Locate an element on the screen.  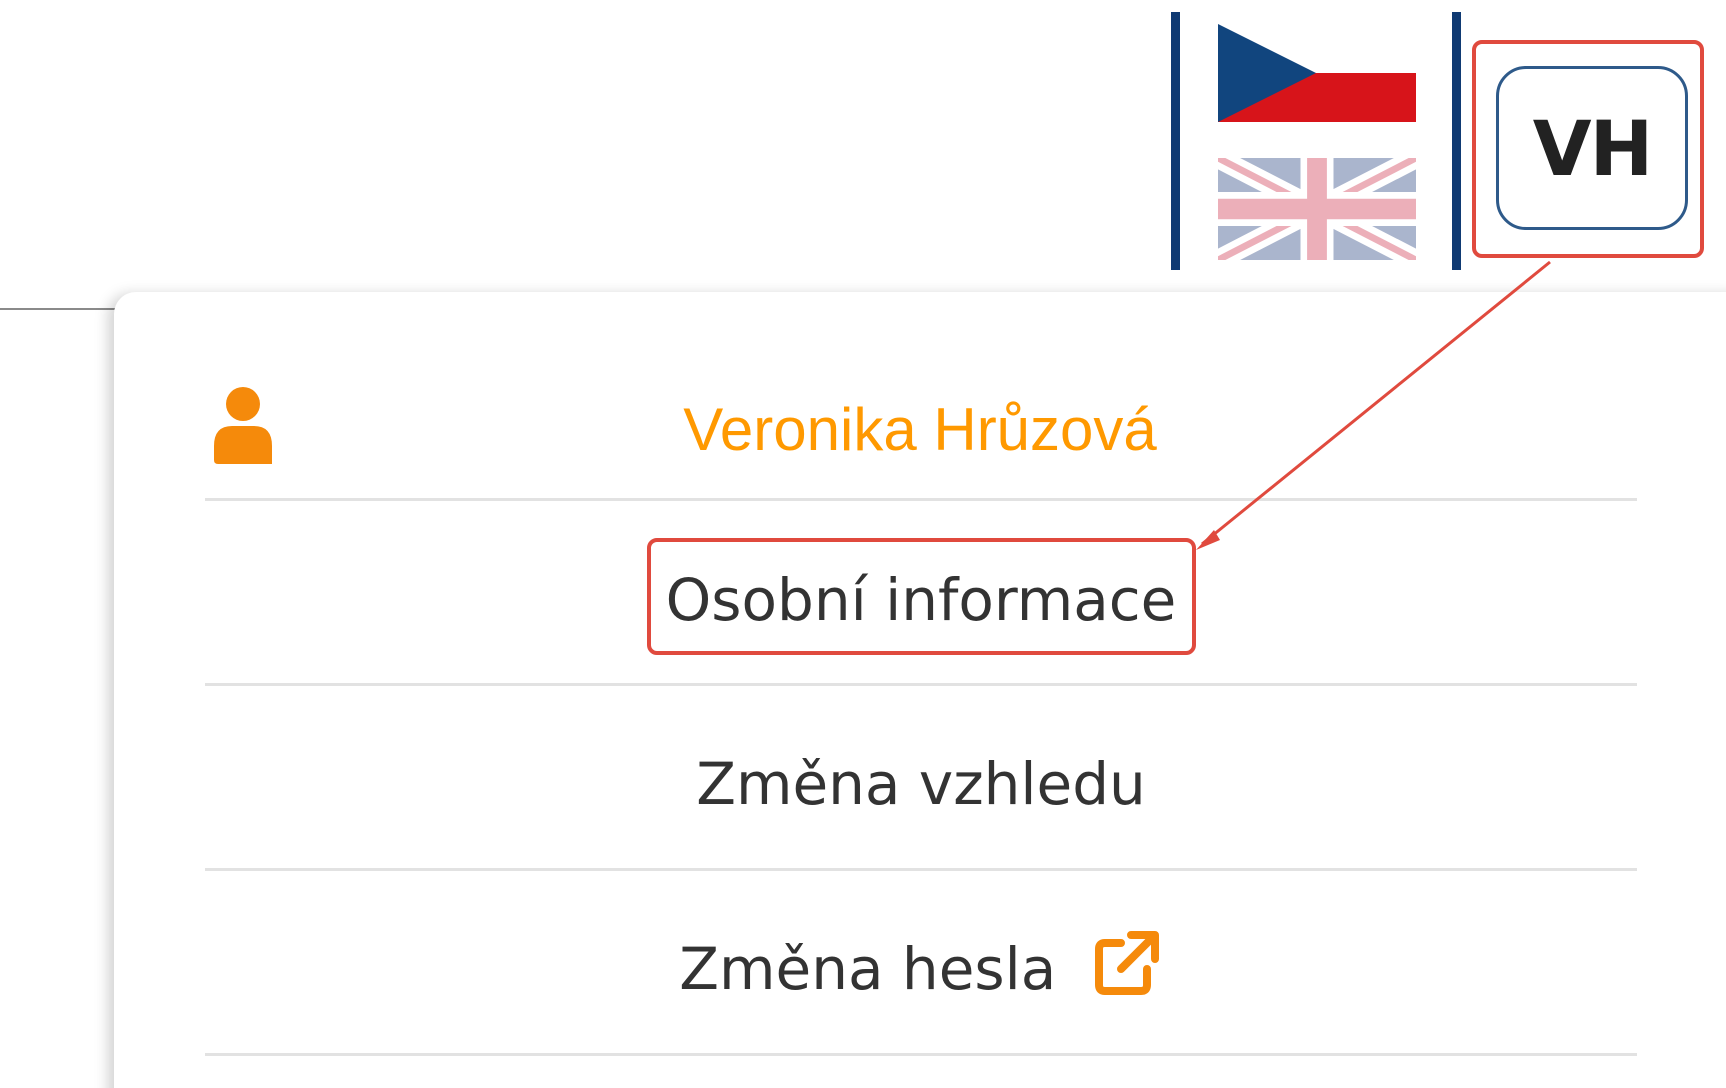
menu-item-label: Změna vzhledu is located at coordinates (921, 784).